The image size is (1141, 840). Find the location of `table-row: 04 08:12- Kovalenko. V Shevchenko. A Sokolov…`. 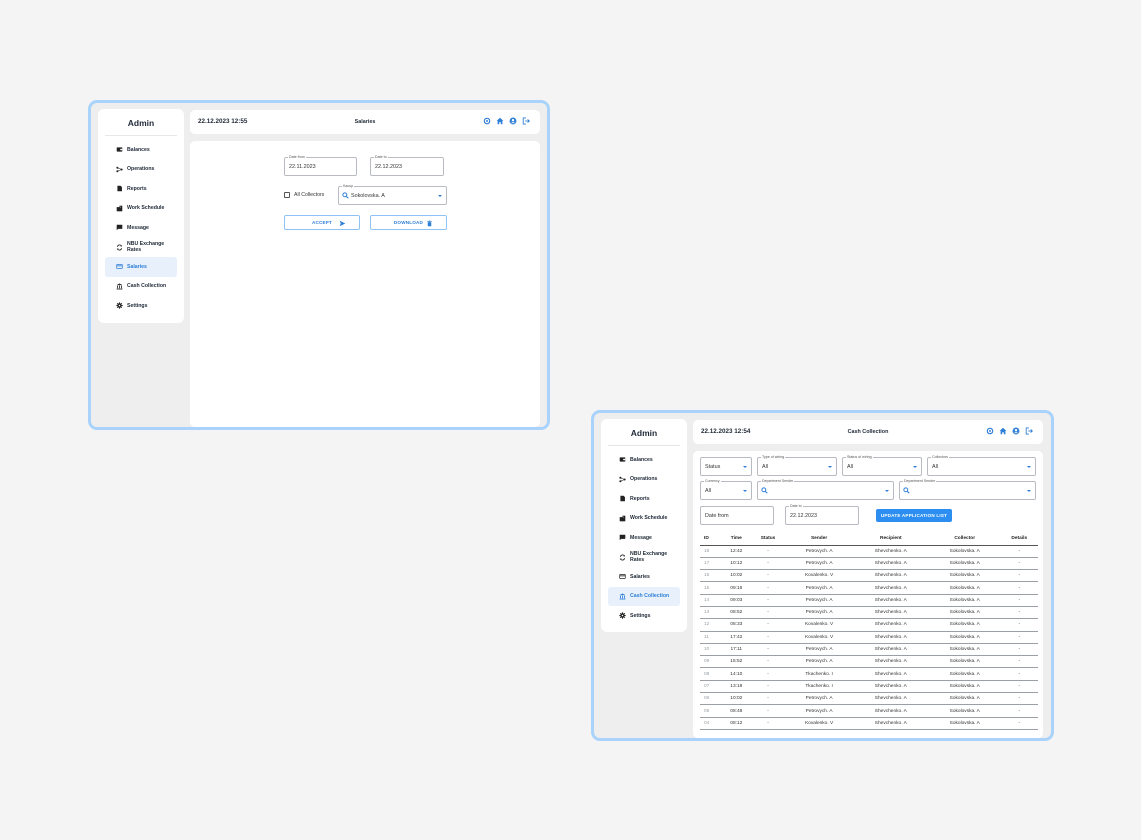

table-row: 04 08:12- Kovalenko. V Shevchenko. A Sokolov… is located at coordinates (869, 723).